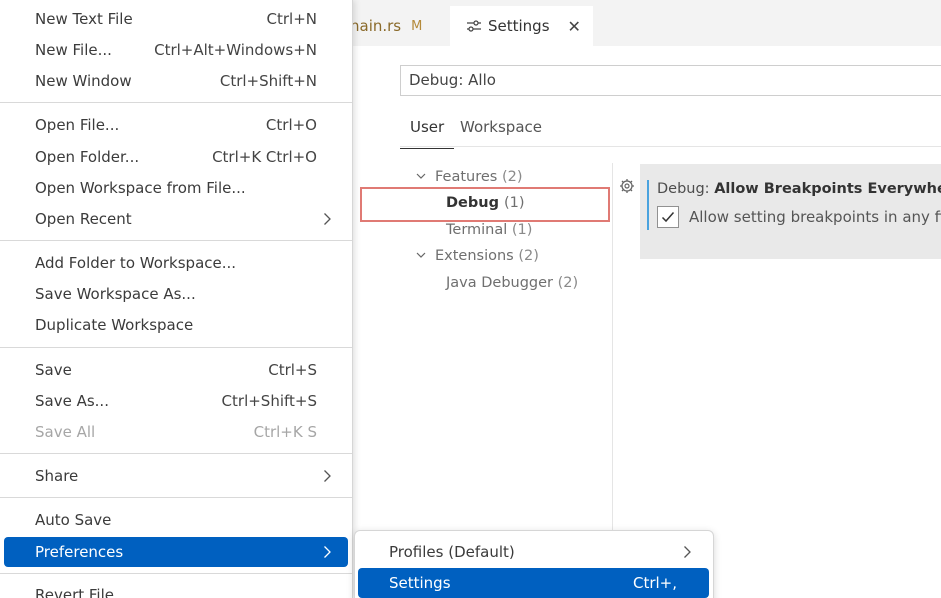  What do you see at coordinates (474, 256) in the screenshot?
I see `toc-label: Extensions` at bounding box center [474, 256].